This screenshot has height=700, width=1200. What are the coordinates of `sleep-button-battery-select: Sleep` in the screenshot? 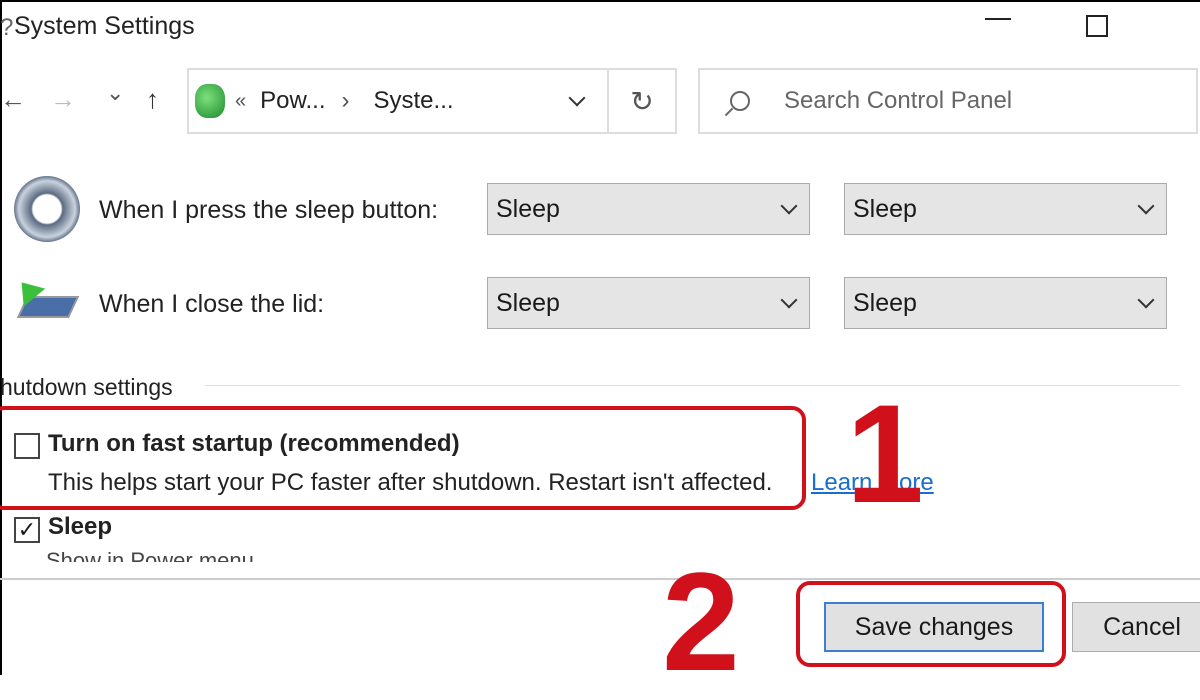 It's located at (648, 209).